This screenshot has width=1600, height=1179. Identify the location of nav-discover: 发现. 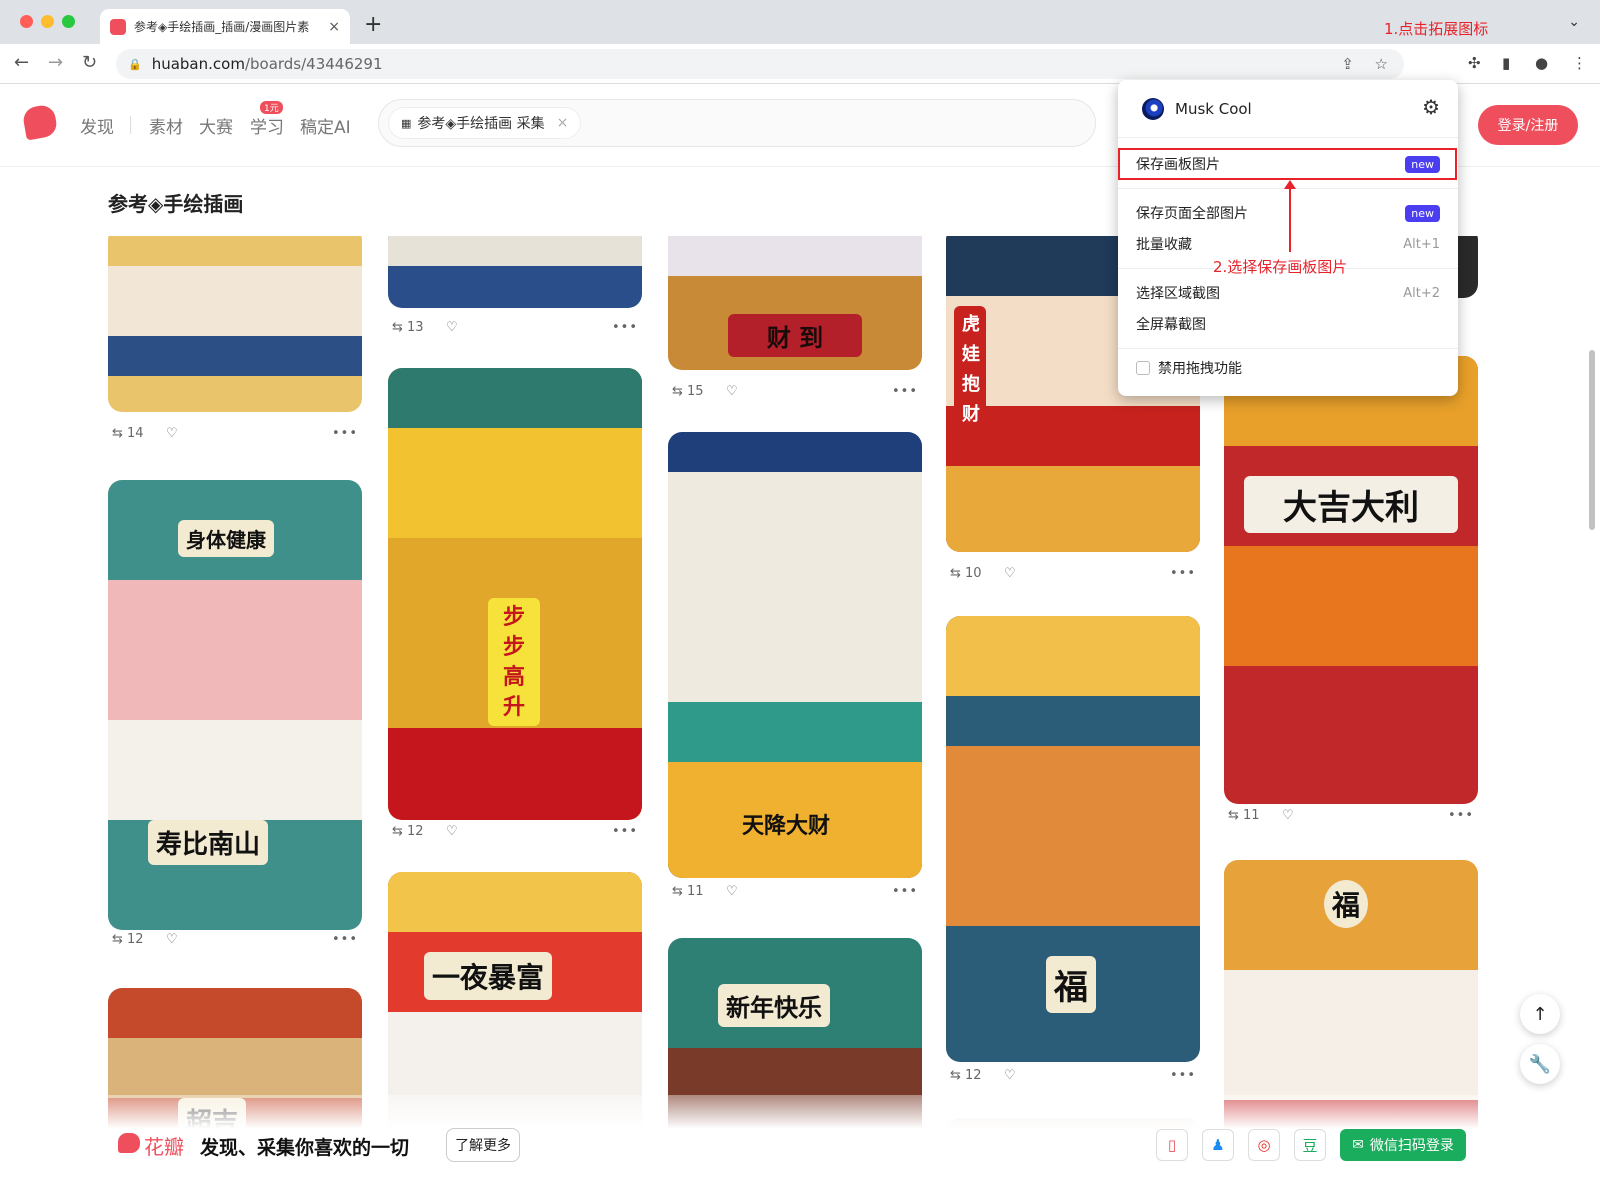
(97, 125).